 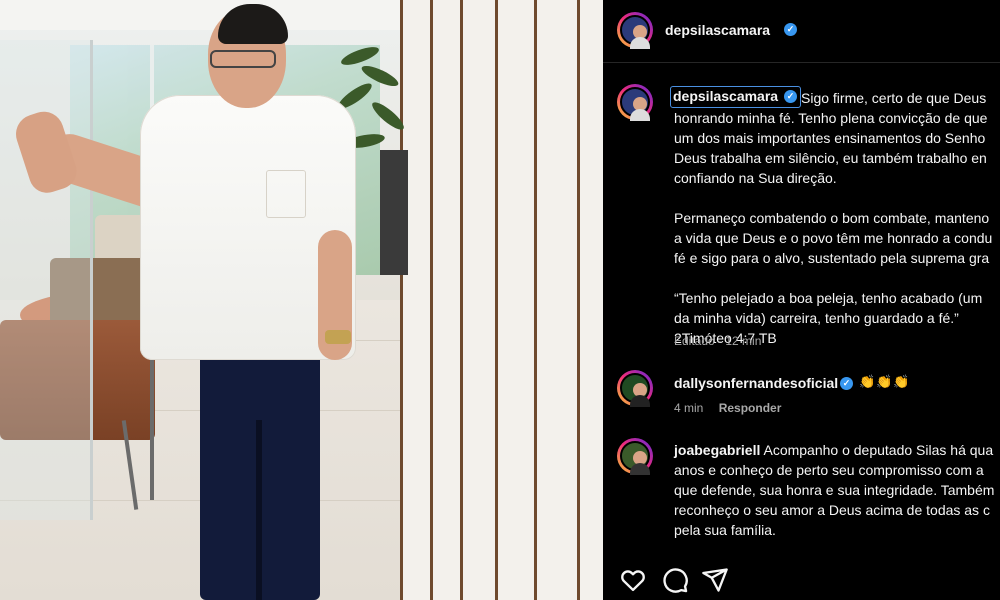 What do you see at coordinates (715, 580) in the screenshot?
I see `share-icon` at bounding box center [715, 580].